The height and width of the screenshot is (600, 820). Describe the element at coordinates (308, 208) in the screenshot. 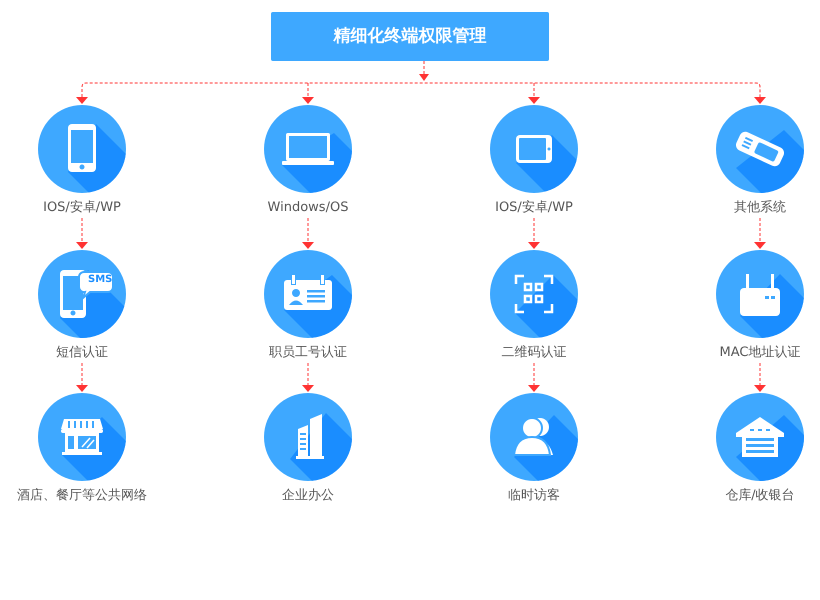

I see `node-label: Windows/OS` at that location.